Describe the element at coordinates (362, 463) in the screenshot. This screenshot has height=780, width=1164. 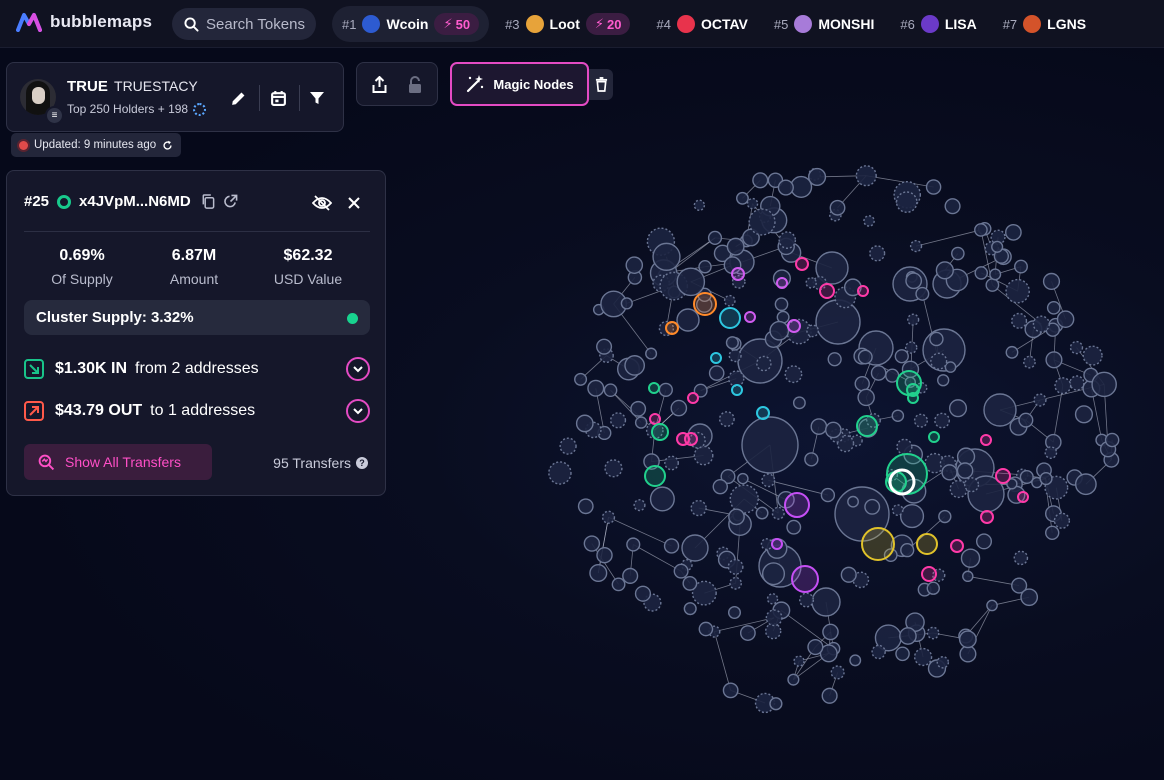
I see `help-icon: ?` at that location.